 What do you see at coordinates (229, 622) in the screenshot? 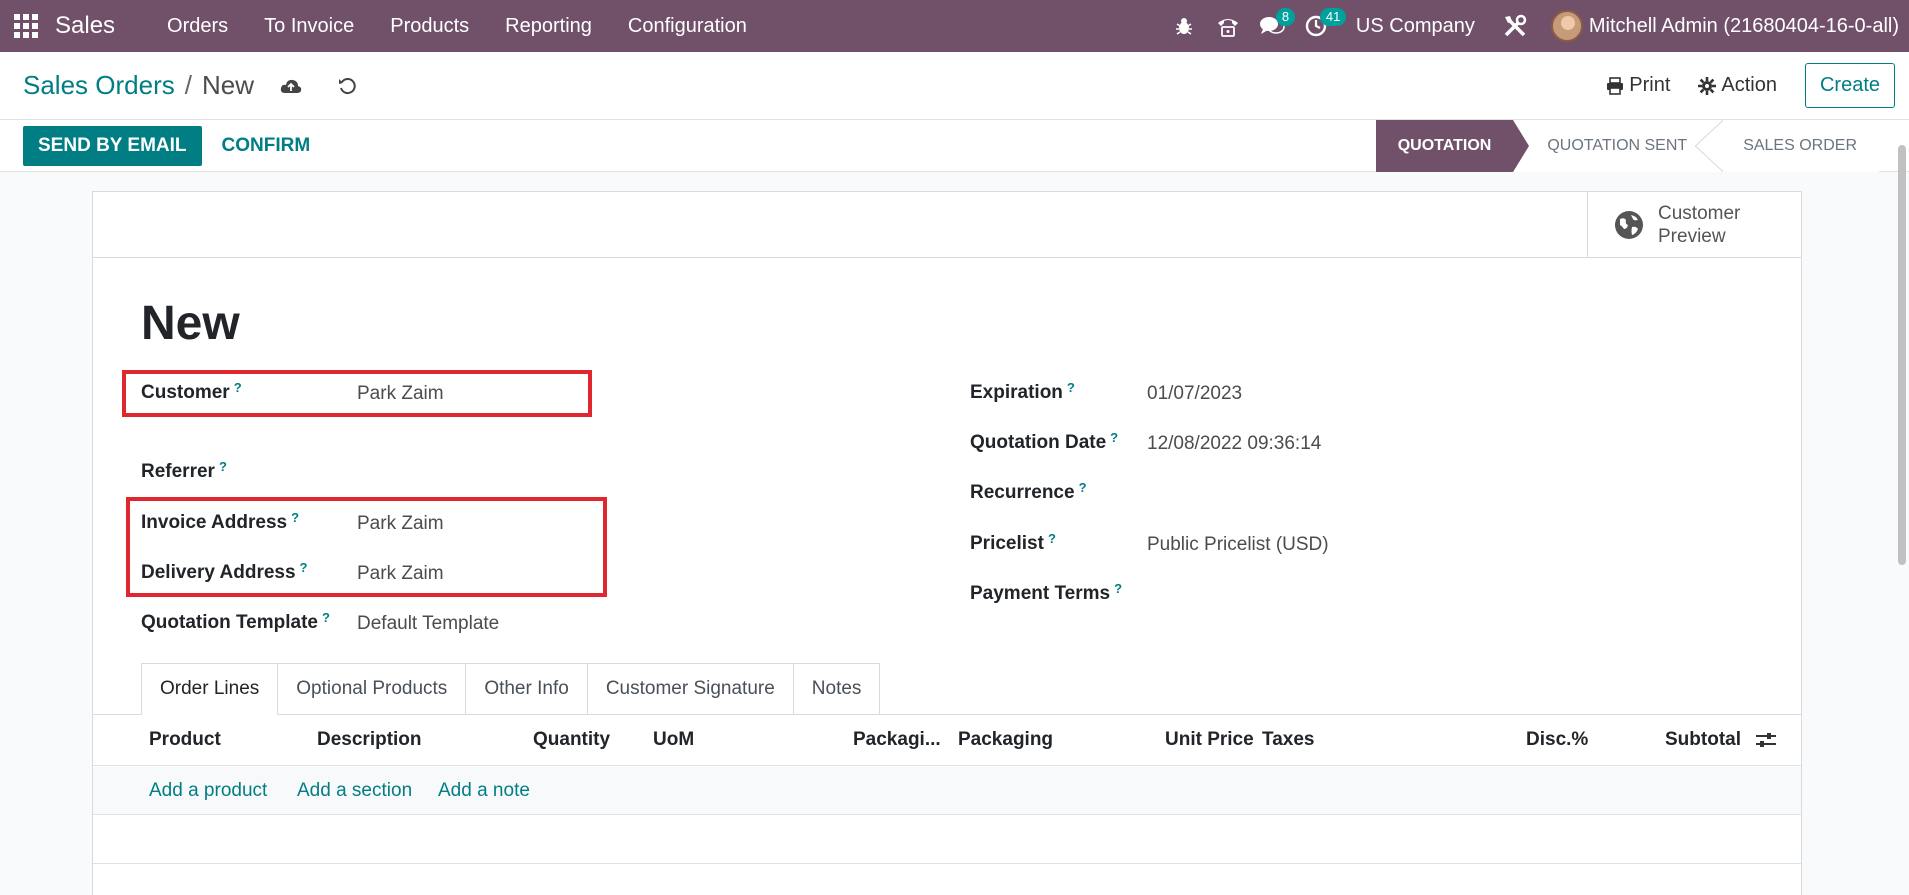
I see `quotation-template-label: Quotation Template` at bounding box center [229, 622].